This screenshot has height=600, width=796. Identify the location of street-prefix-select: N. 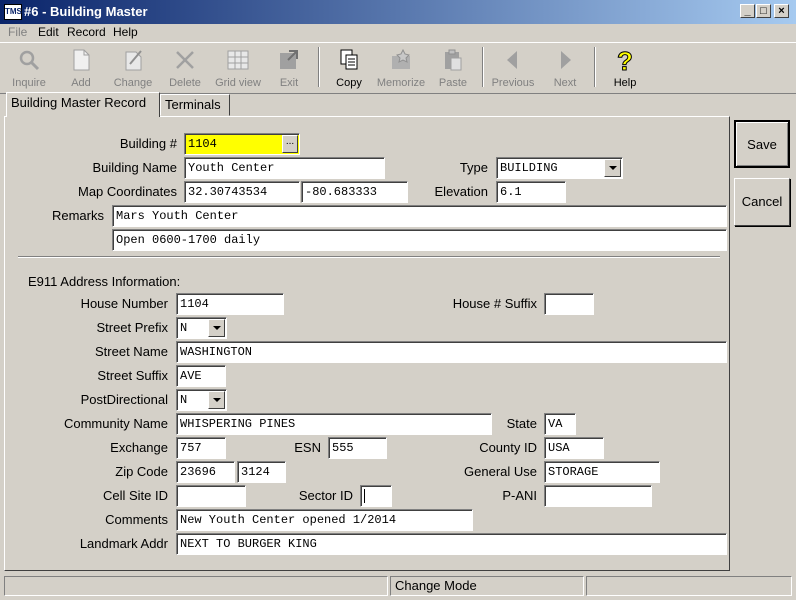
(201, 328).